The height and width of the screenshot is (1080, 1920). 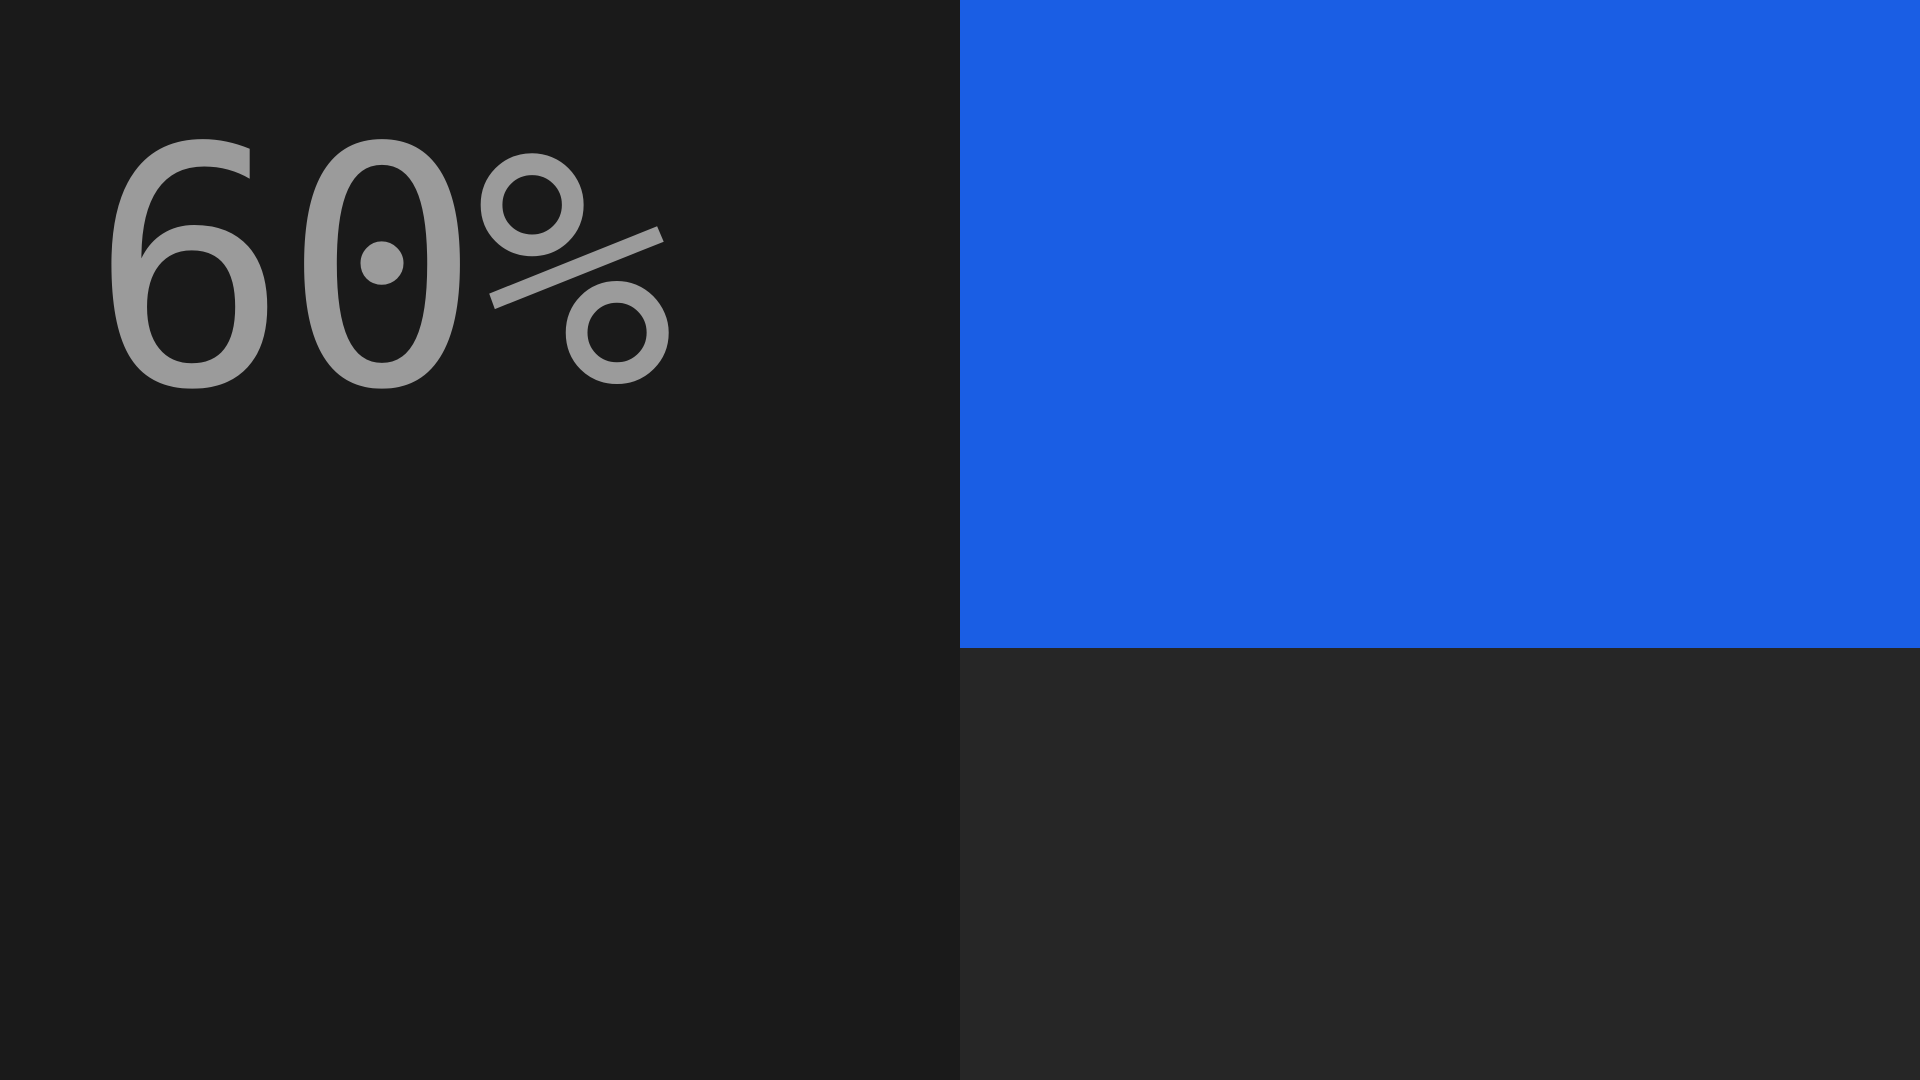 I want to click on percent-readout: 60%, so click(x=382, y=270).